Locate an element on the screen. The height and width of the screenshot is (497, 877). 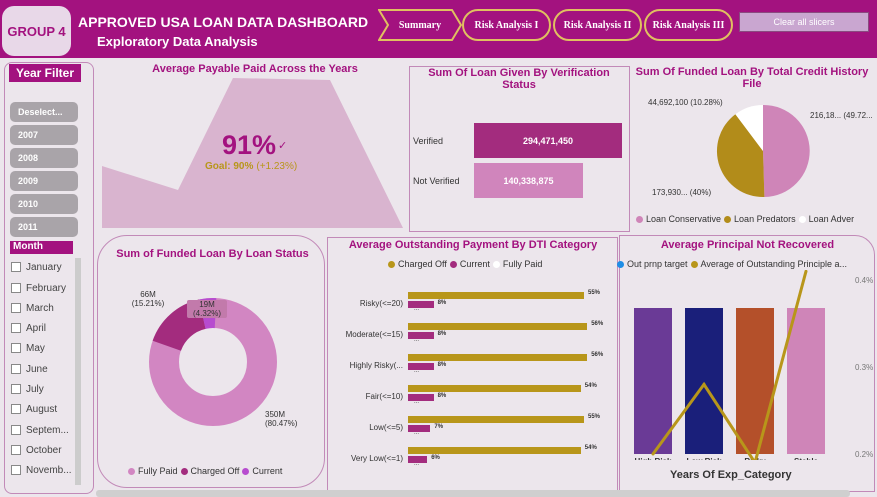
principal-combo-chart: High RiskLow RiskRiskyStable is located at coordinates (748, 365).